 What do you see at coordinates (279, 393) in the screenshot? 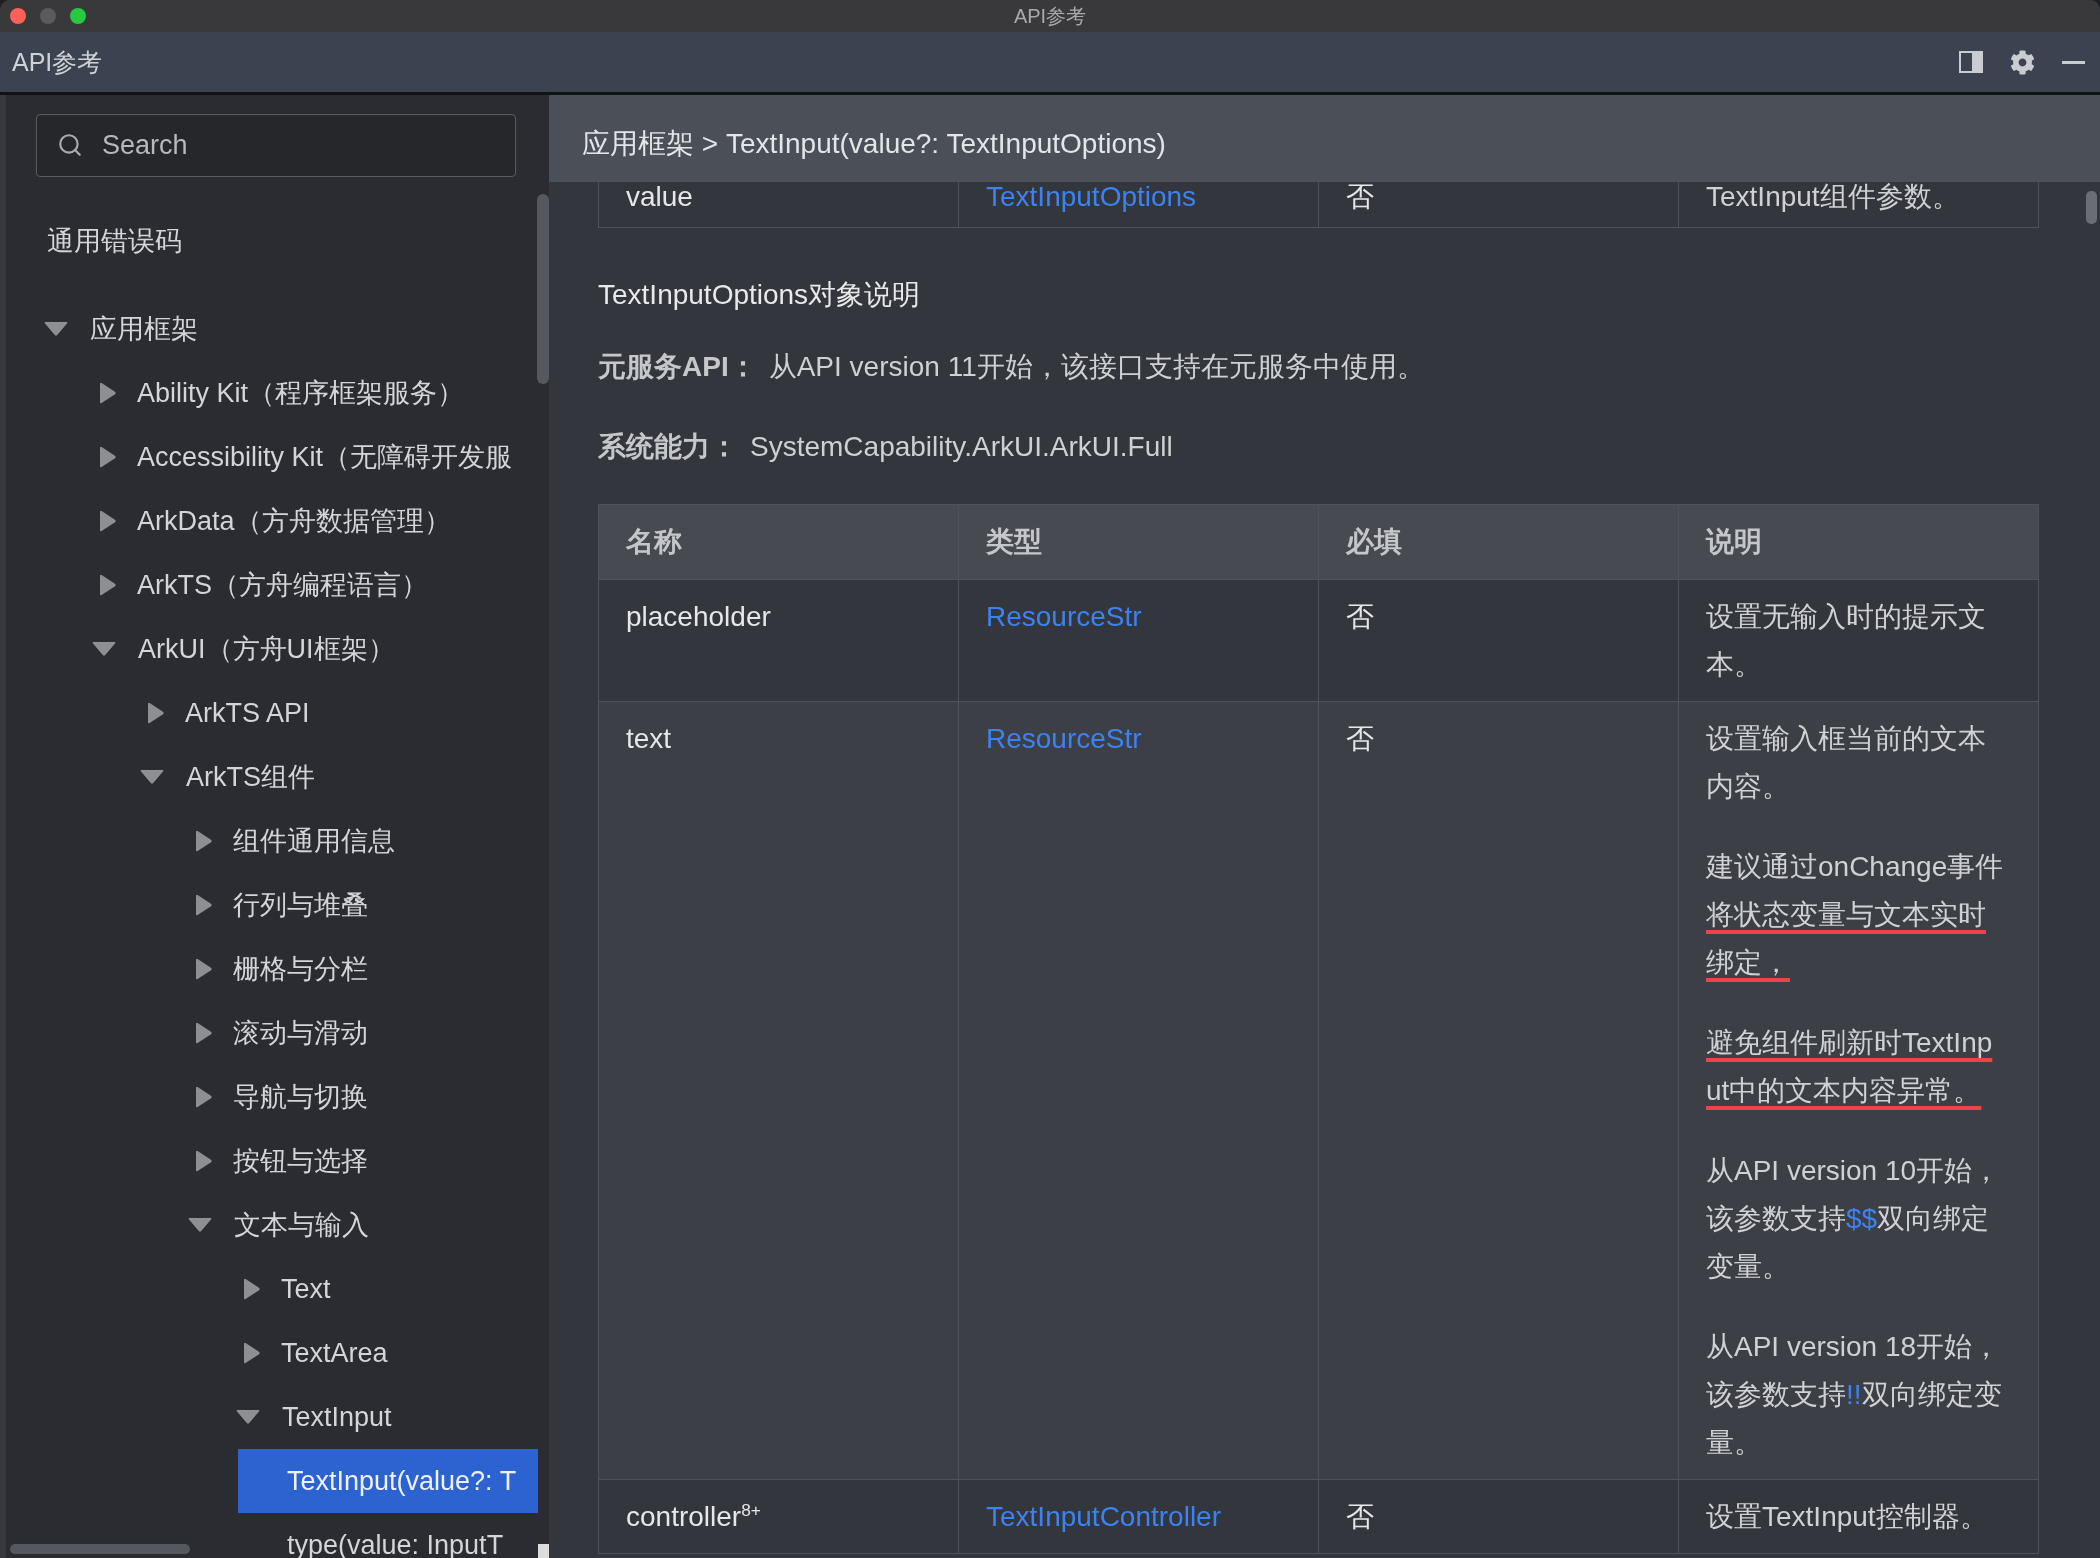
I see `tree-item: Ability Kit（程序框架服务）` at bounding box center [279, 393].